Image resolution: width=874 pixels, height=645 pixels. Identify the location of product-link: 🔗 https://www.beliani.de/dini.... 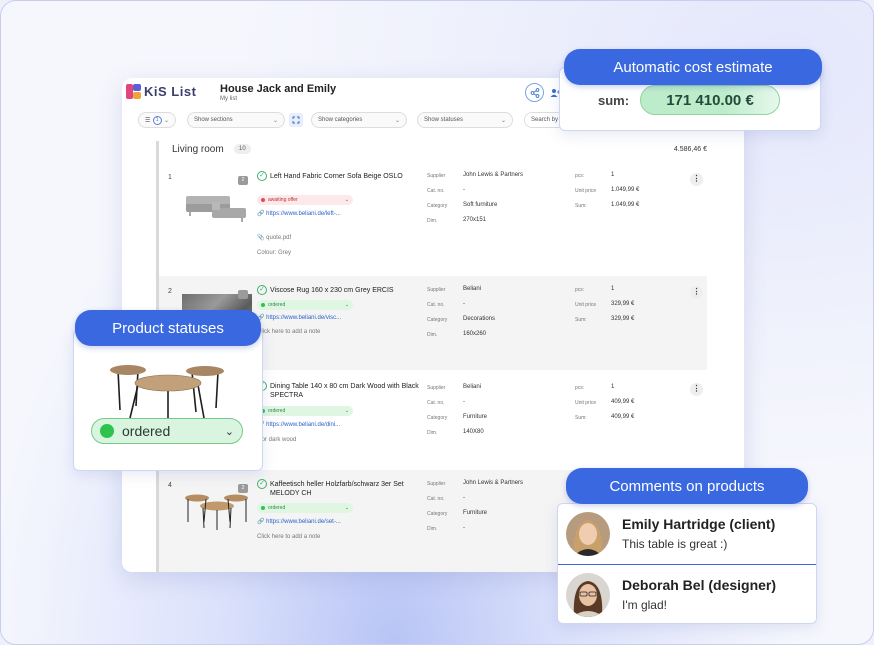
(298, 424).